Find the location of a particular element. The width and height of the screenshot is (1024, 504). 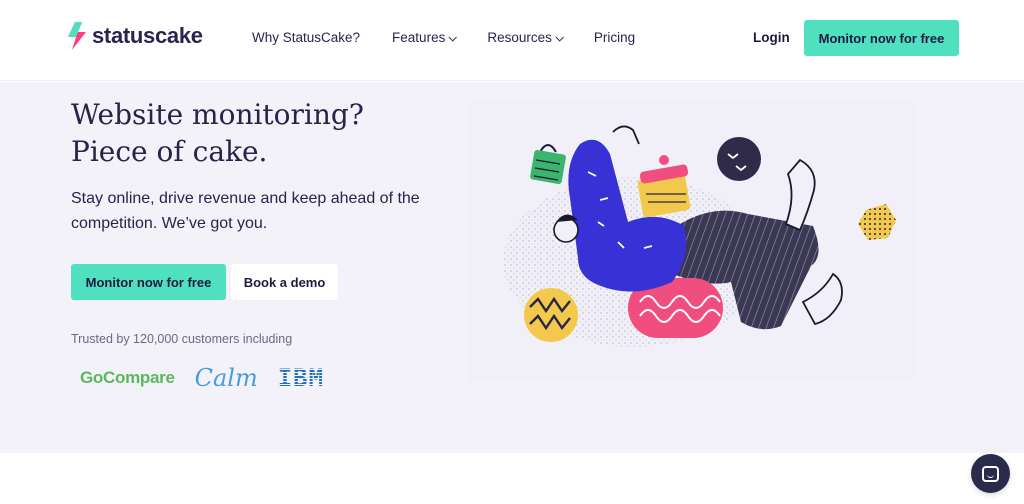

gocompare-logo: GoCompare is located at coordinates (127, 377).